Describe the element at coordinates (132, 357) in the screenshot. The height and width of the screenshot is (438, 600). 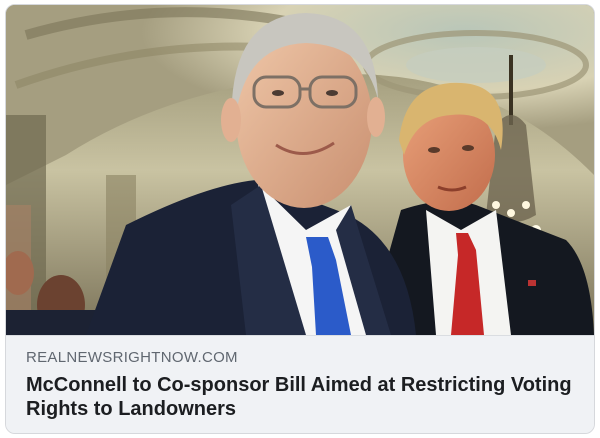
I see `source-domain: REALNEWSRIGHTNOW.COM` at that location.